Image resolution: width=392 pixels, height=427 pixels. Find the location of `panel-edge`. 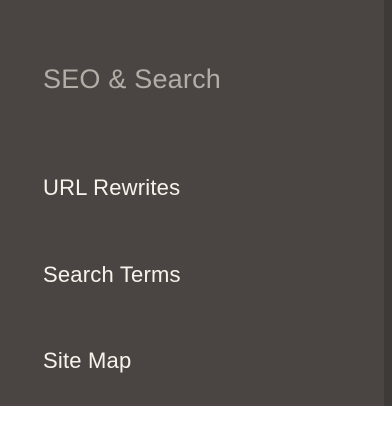

panel-edge is located at coordinates (388, 203).